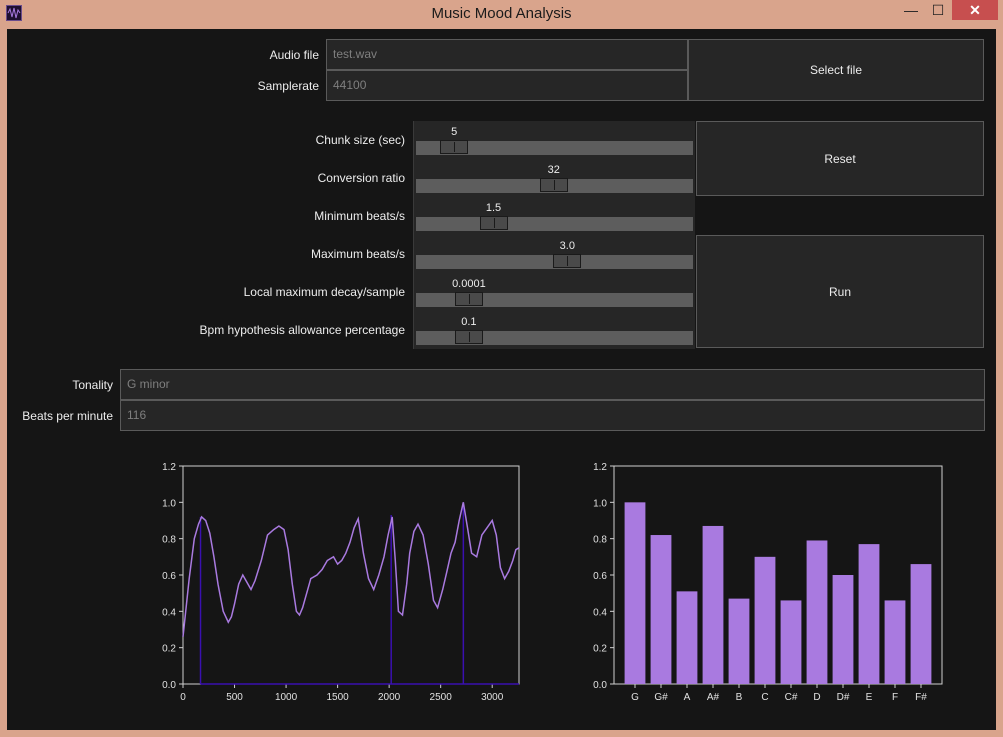  I want to click on x-tick-label: 0, so click(183, 697).